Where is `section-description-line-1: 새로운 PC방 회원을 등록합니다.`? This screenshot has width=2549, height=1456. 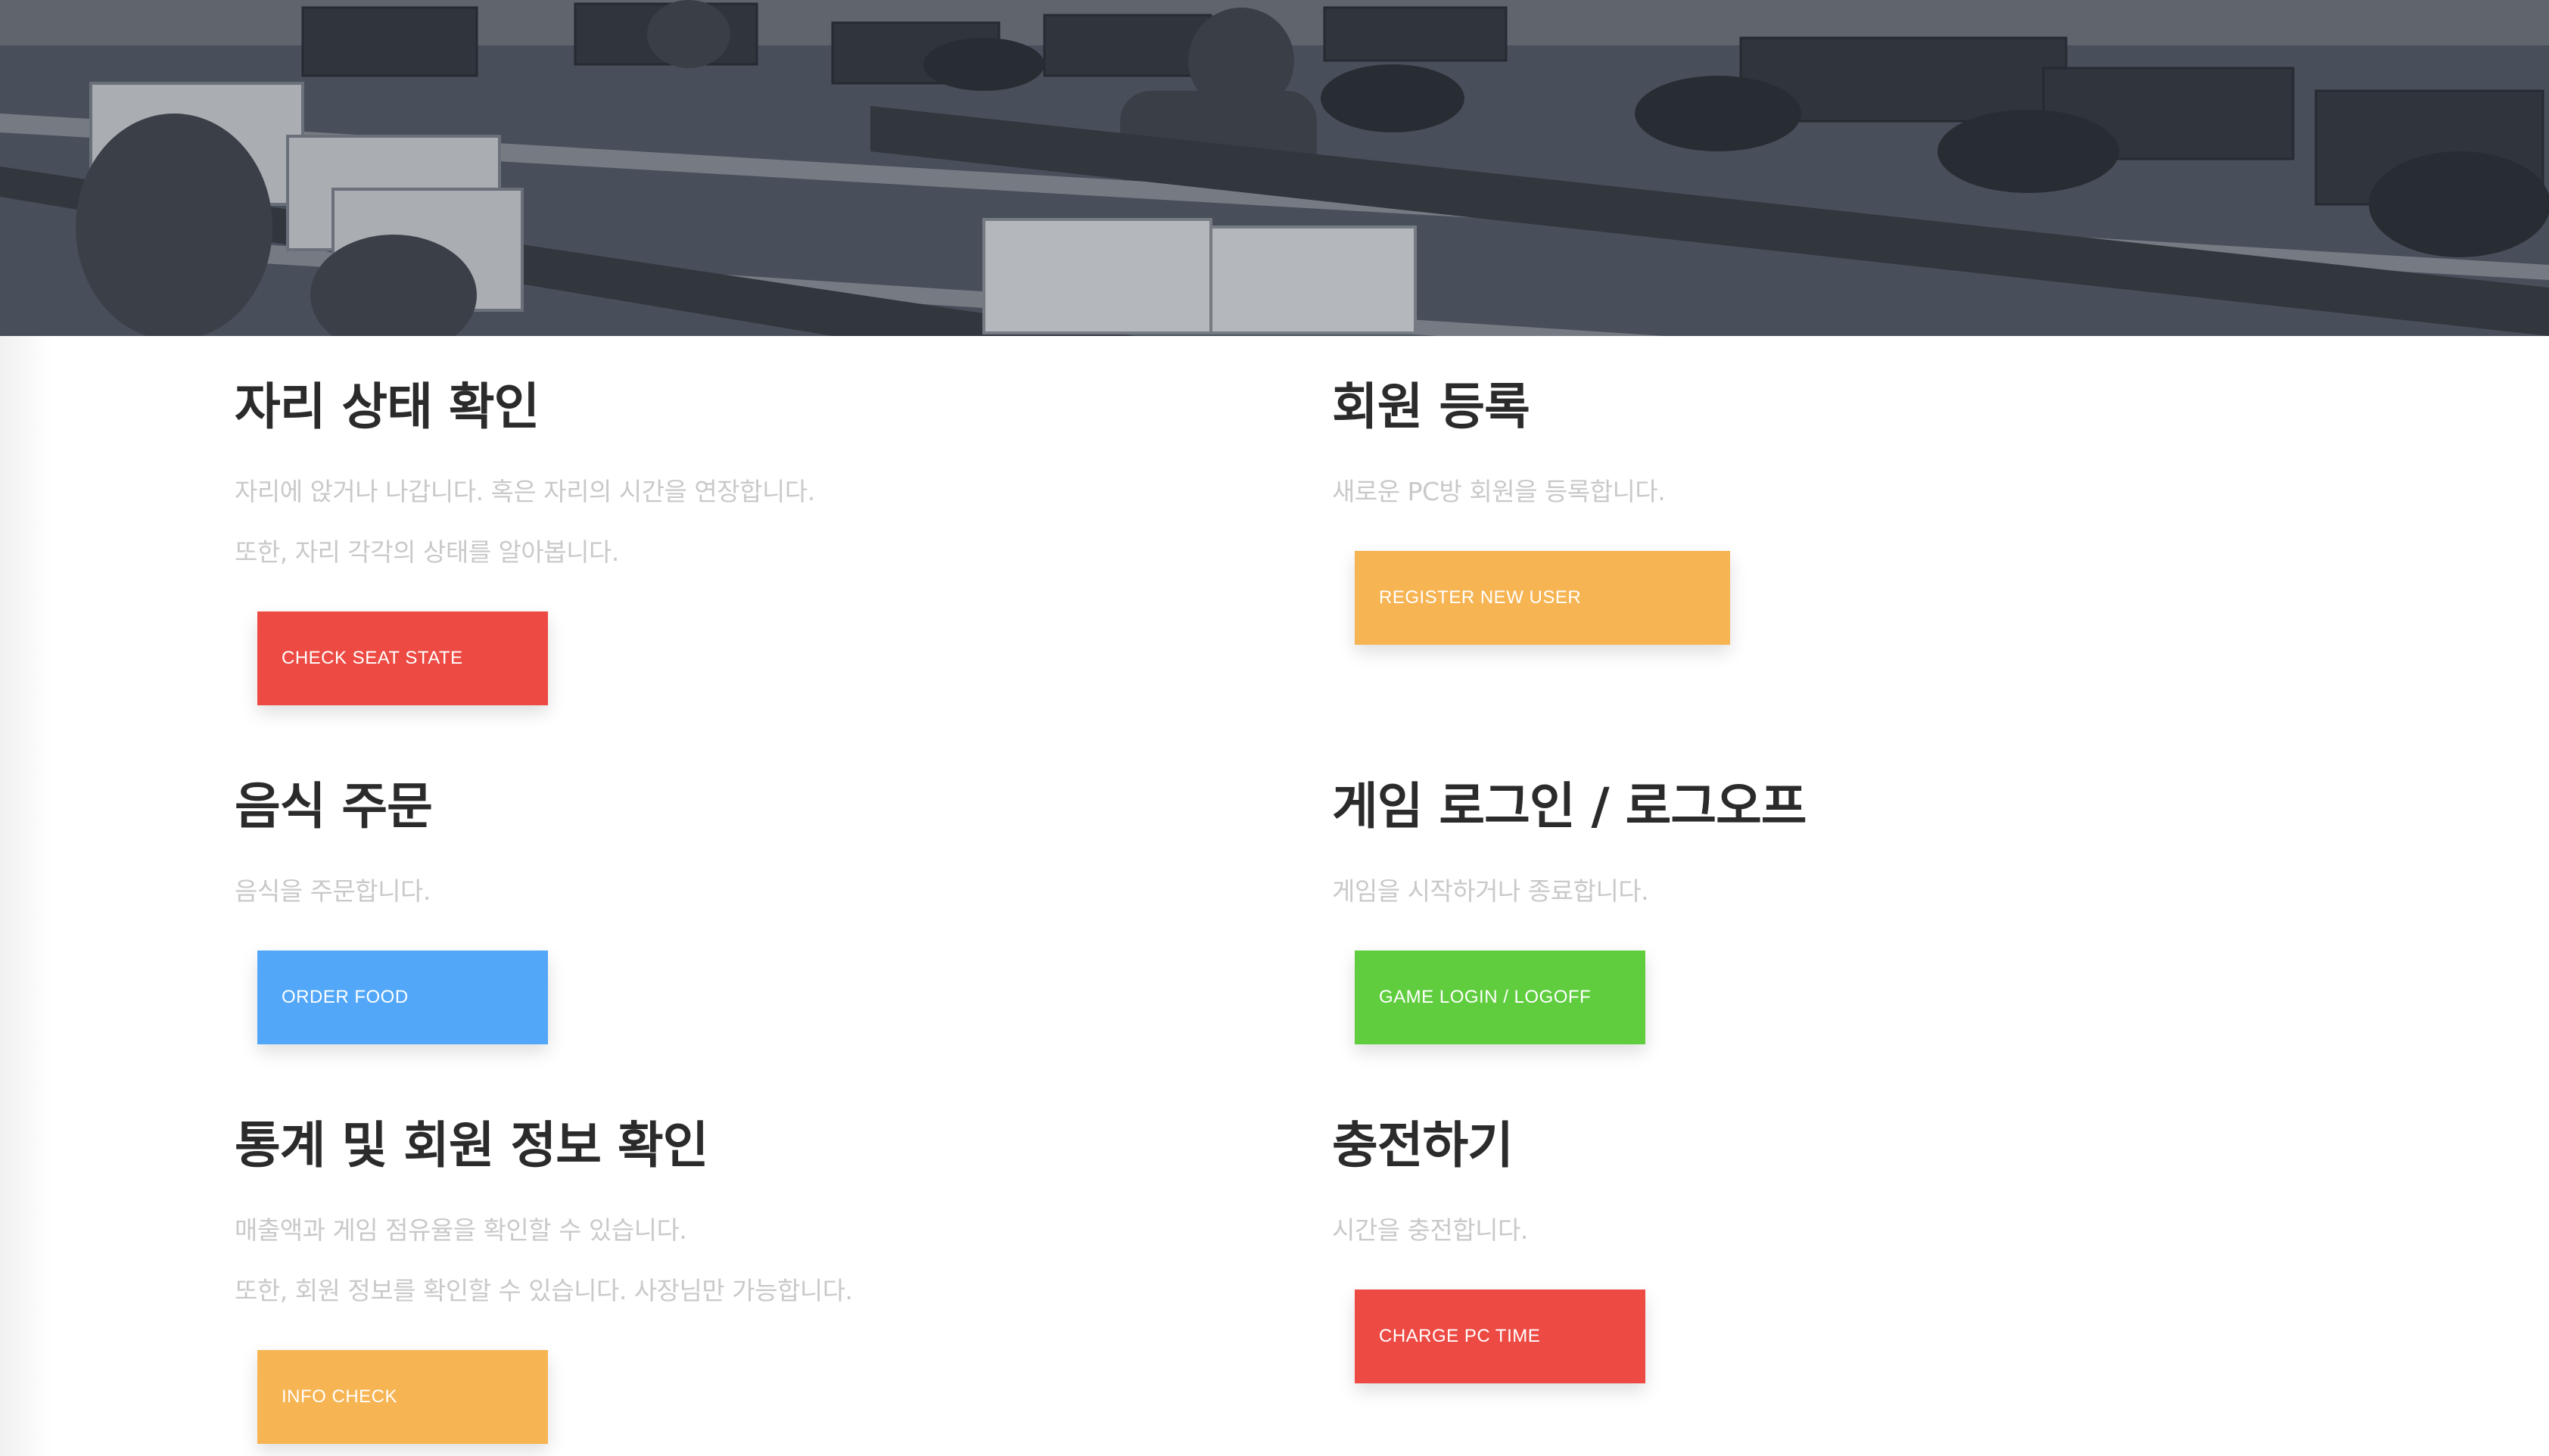 section-description-line-1: 새로운 PC방 회원을 등록합니다. is located at coordinates (1499, 492).